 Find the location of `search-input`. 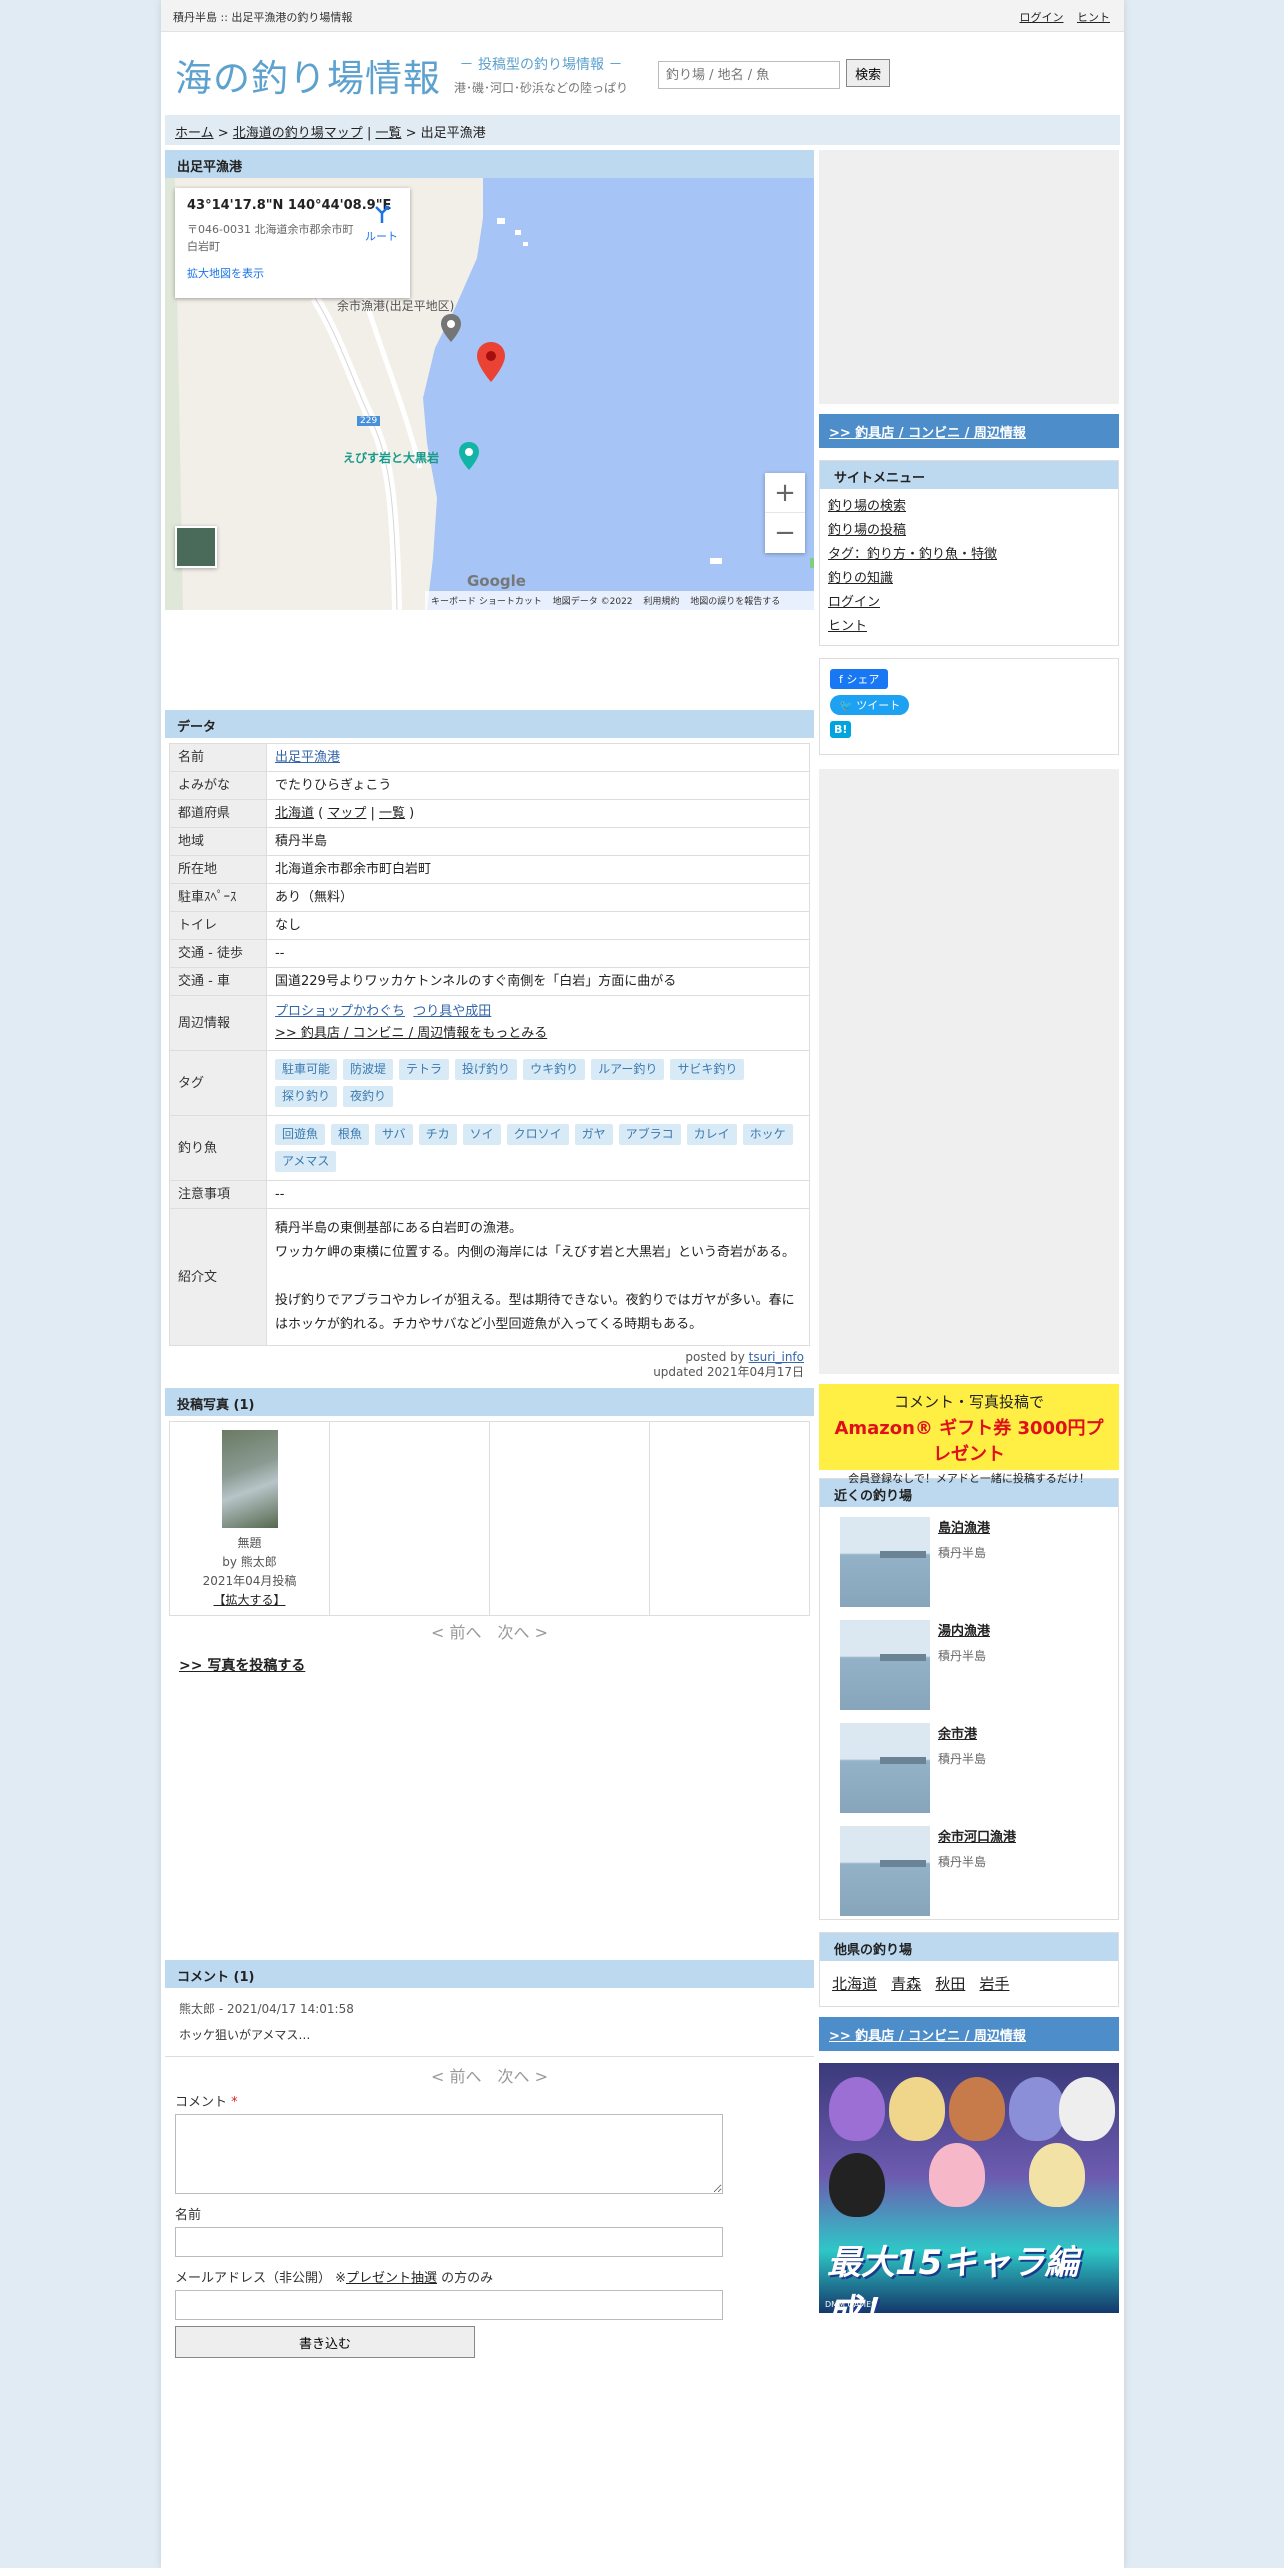

search-input is located at coordinates (749, 75).